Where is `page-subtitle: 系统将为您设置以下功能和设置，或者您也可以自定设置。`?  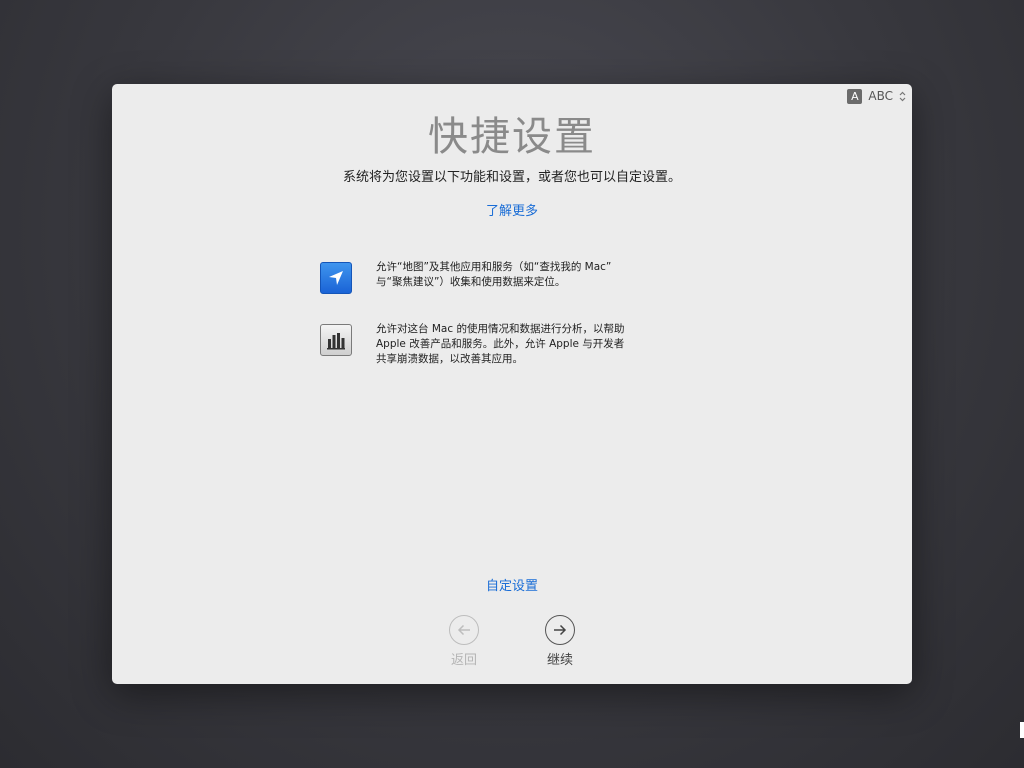
page-subtitle: 系统将为您设置以下功能和设置，或者您也可以自定设置。 is located at coordinates (511, 177).